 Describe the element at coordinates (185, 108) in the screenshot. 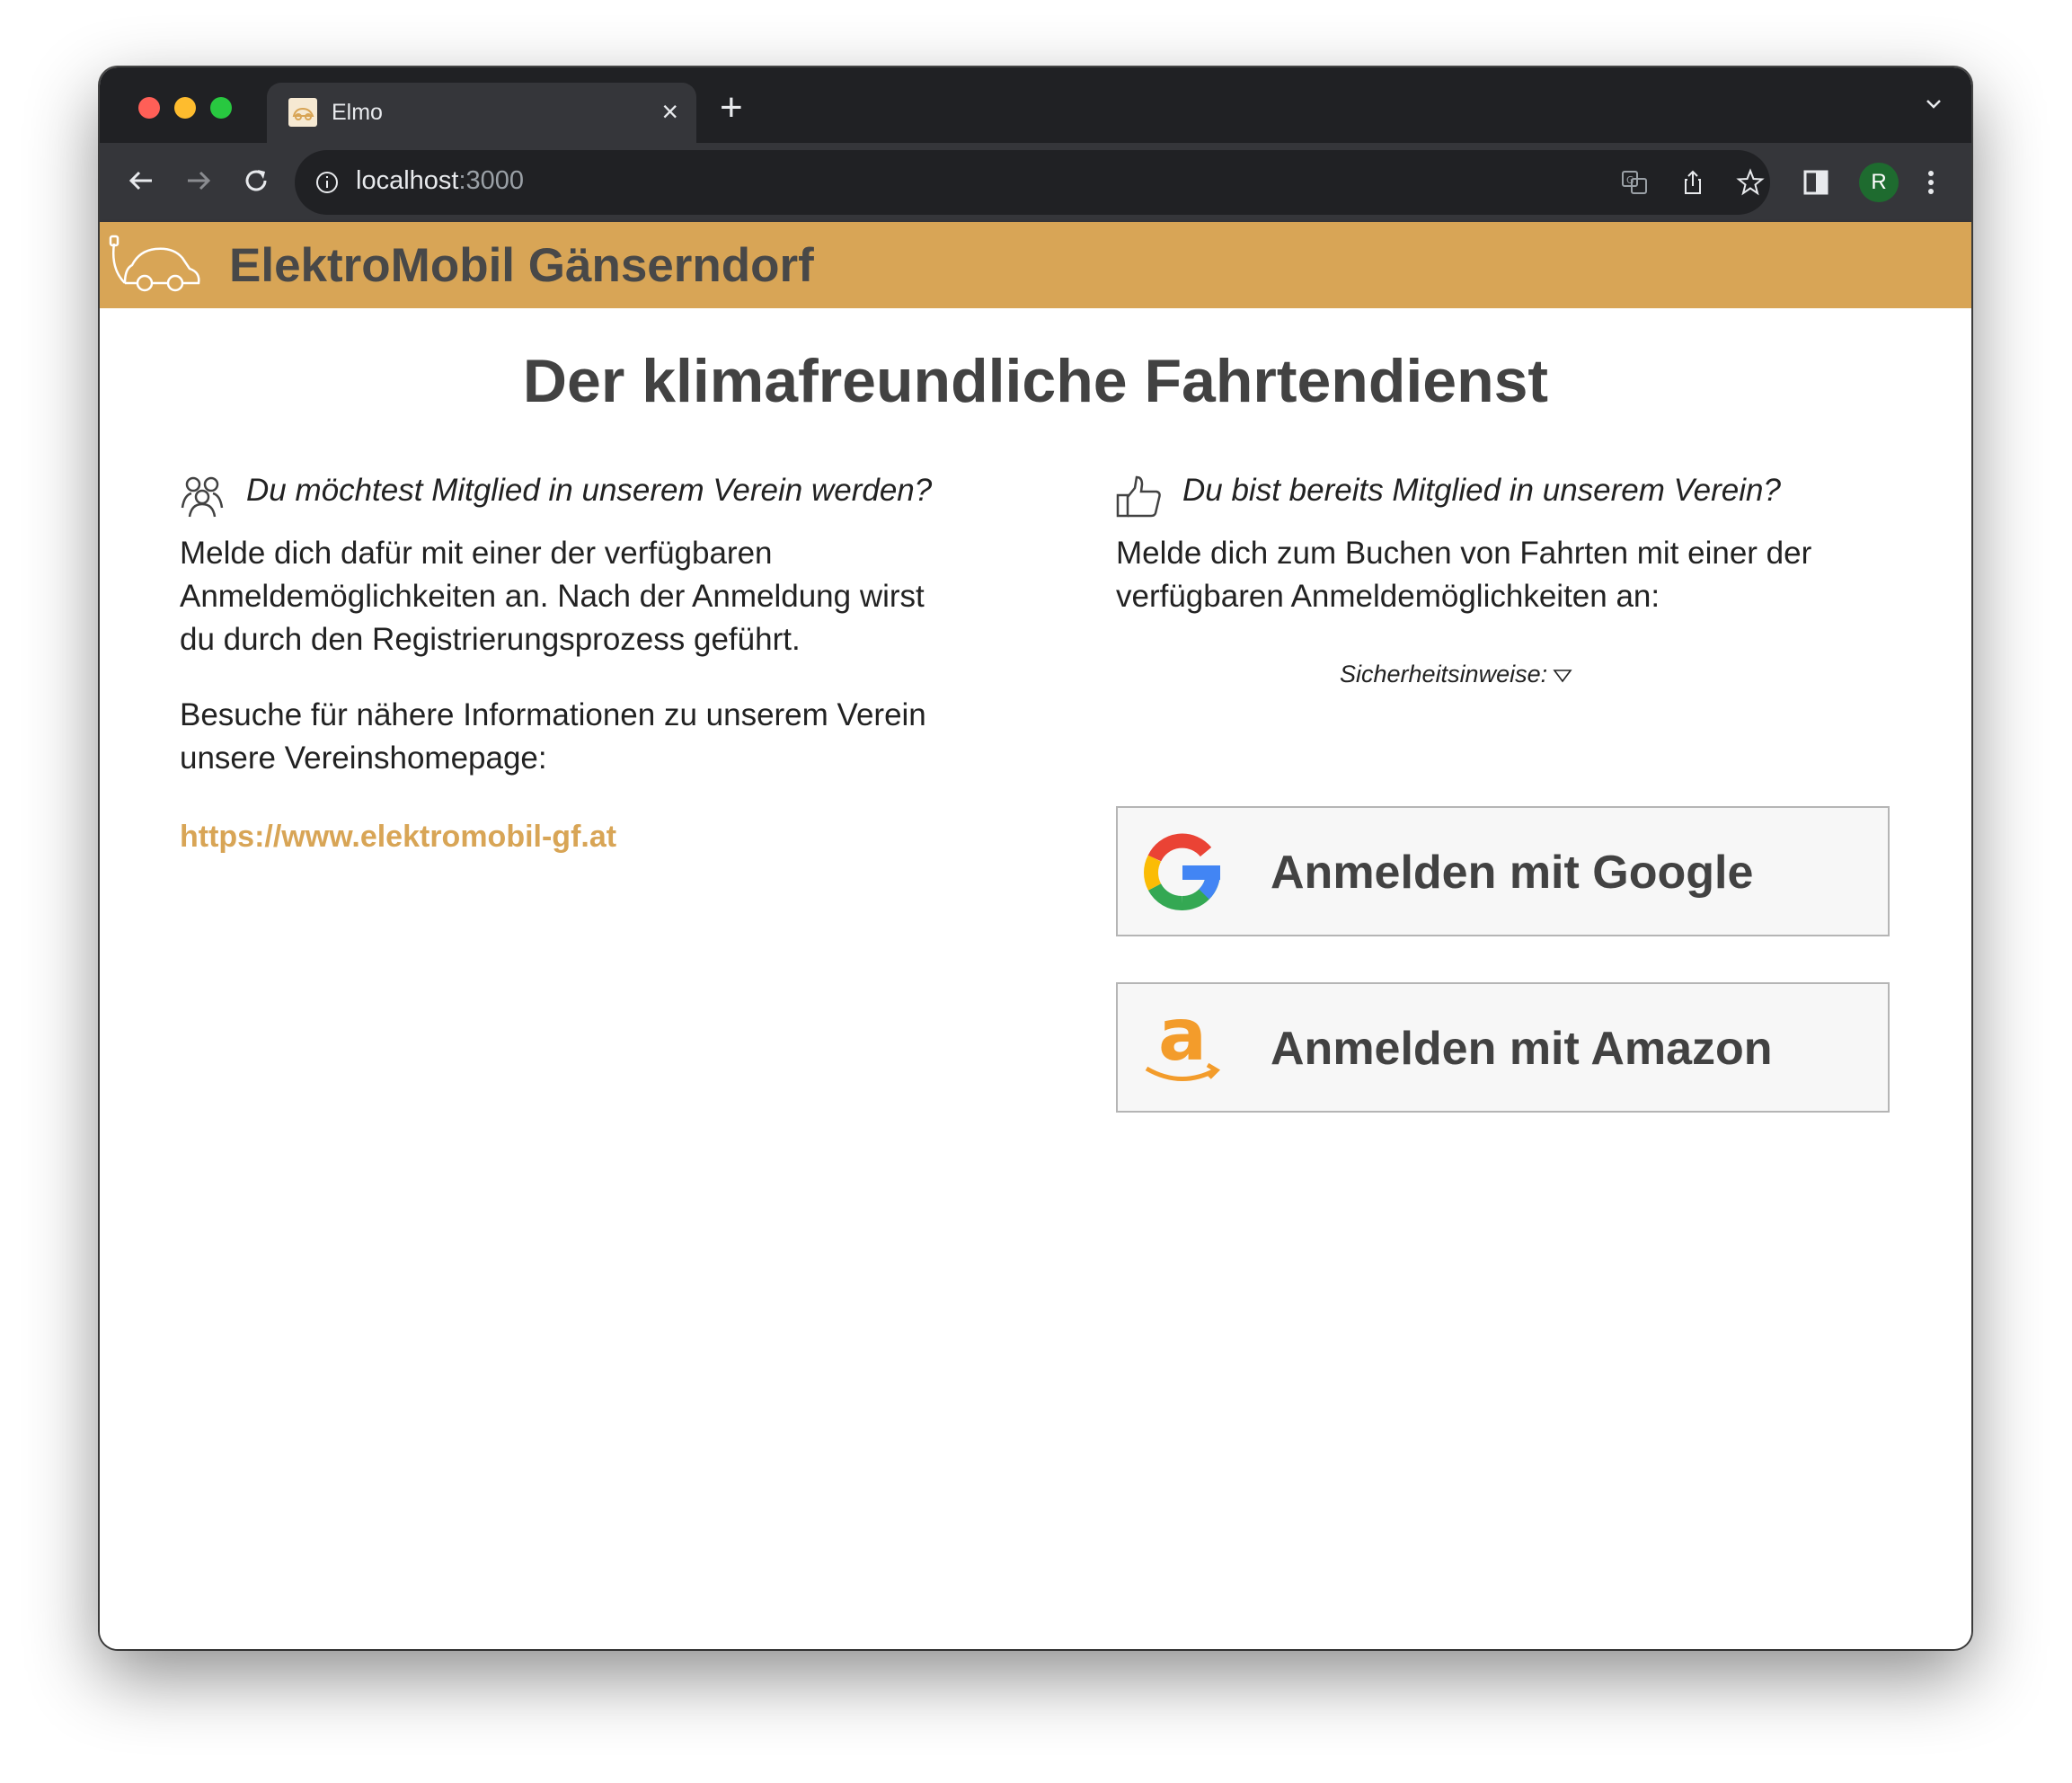

I see `minimize-window-button` at that location.